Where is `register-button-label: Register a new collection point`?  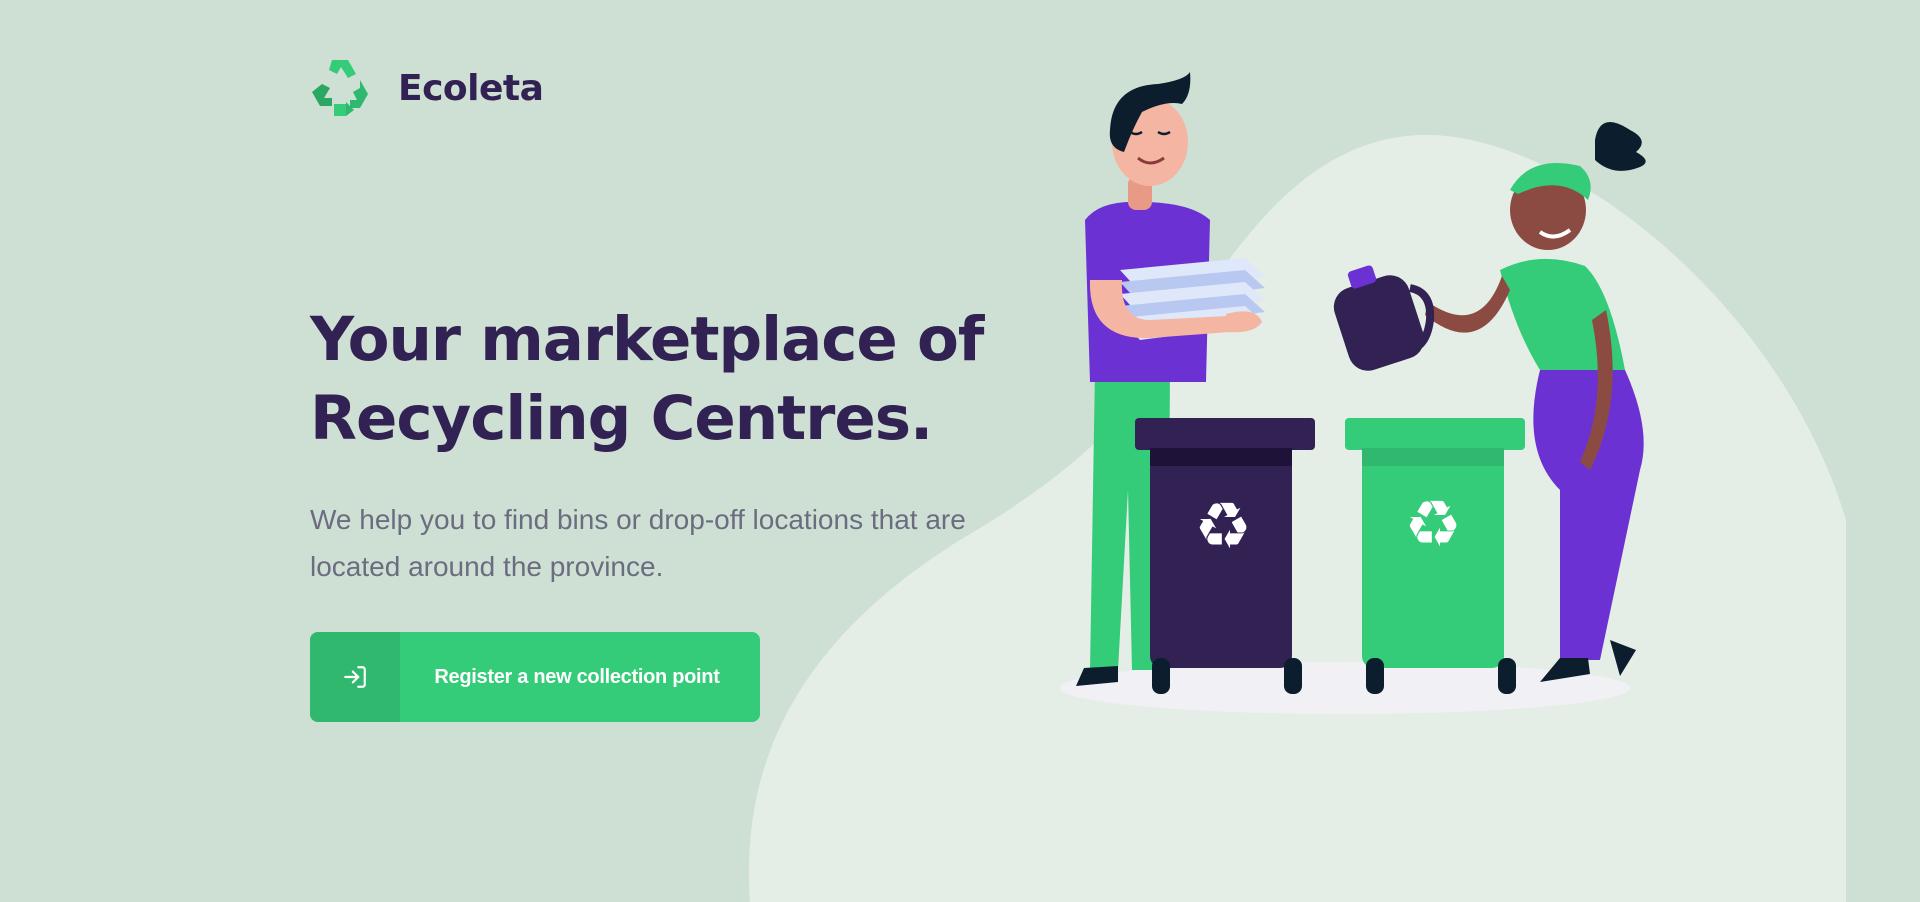 register-button-label: Register a new collection point is located at coordinates (577, 676).